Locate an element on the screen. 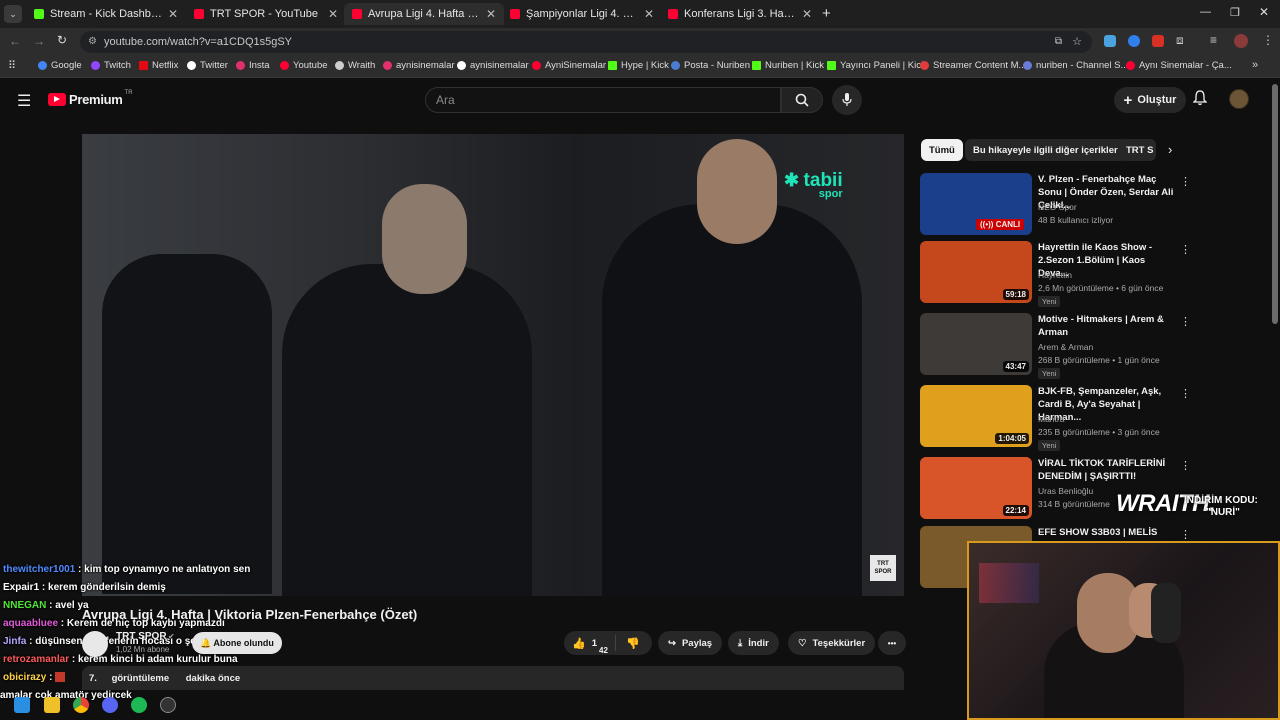 The image size is (1280, 720). bookmark-posta: Posta - Nuriben is located at coordinates (710, 65).